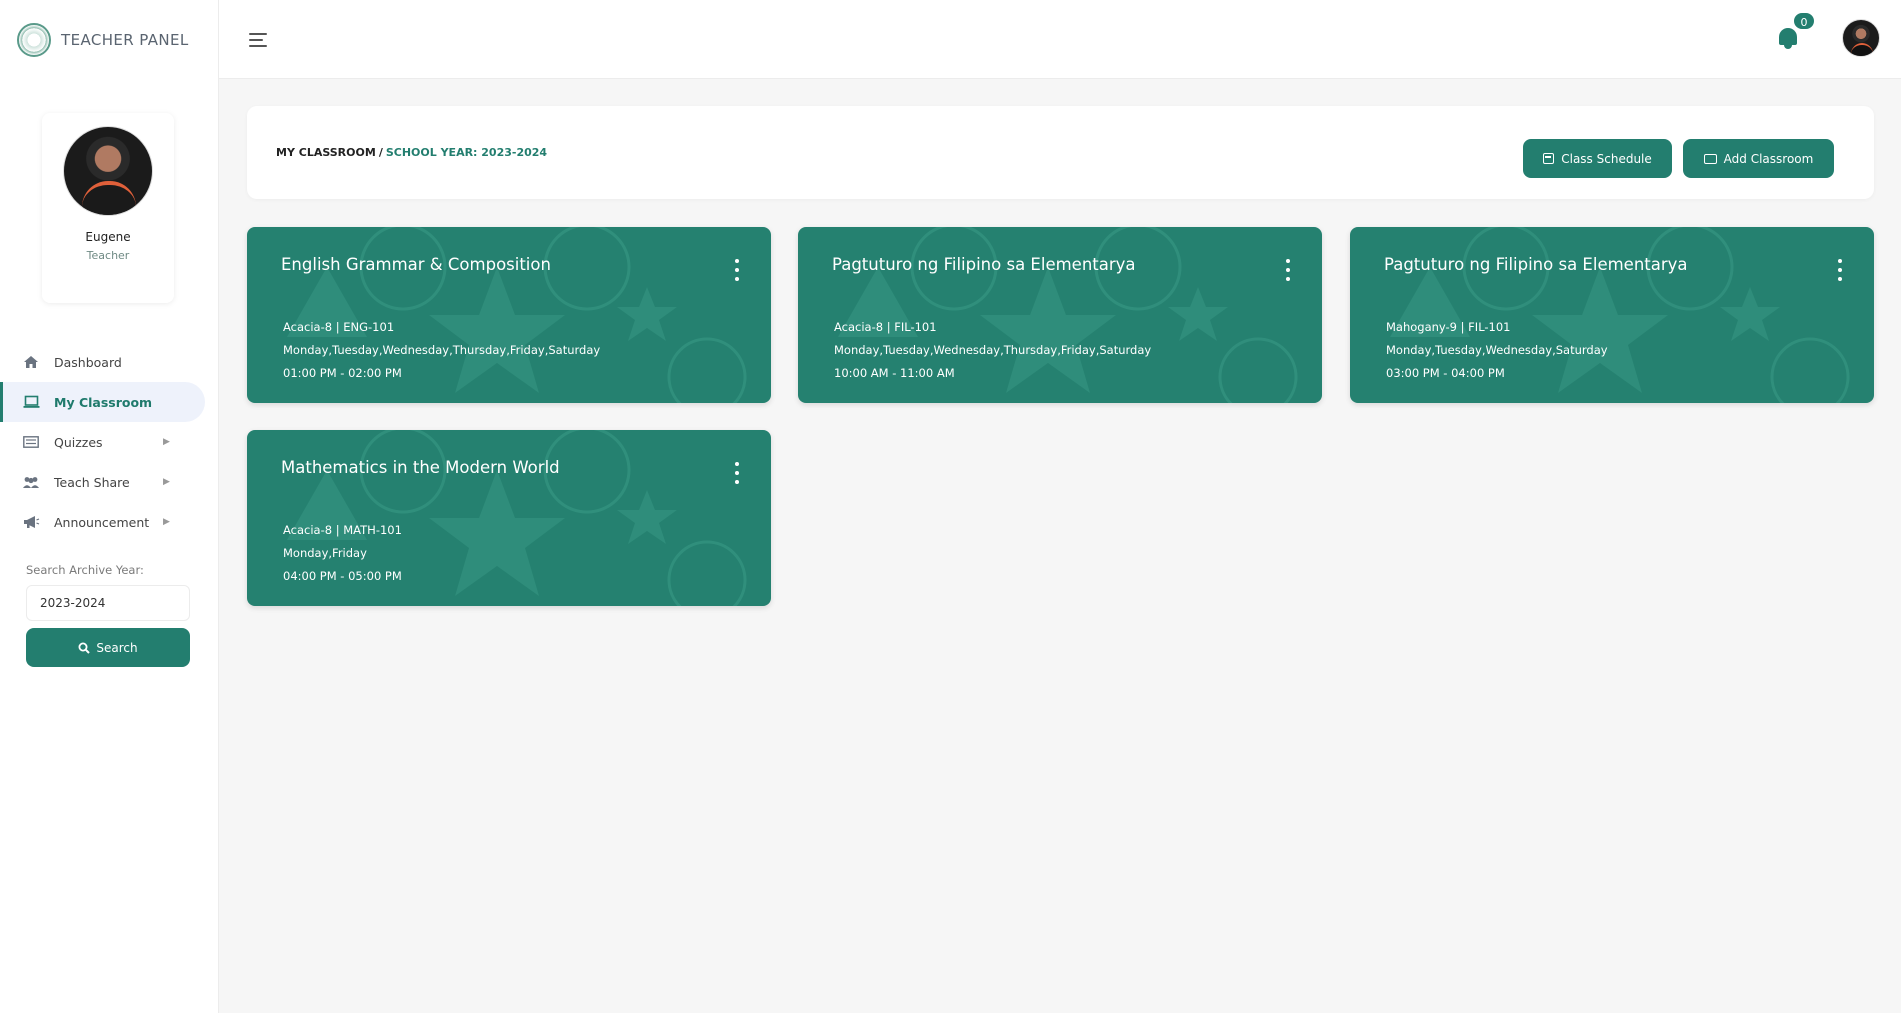 Image resolution: width=1901 pixels, height=1013 pixels. I want to click on breadcrumb: MY CLASSROOM / SCHOOL YEAR: 2023-2024, so click(411, 152).